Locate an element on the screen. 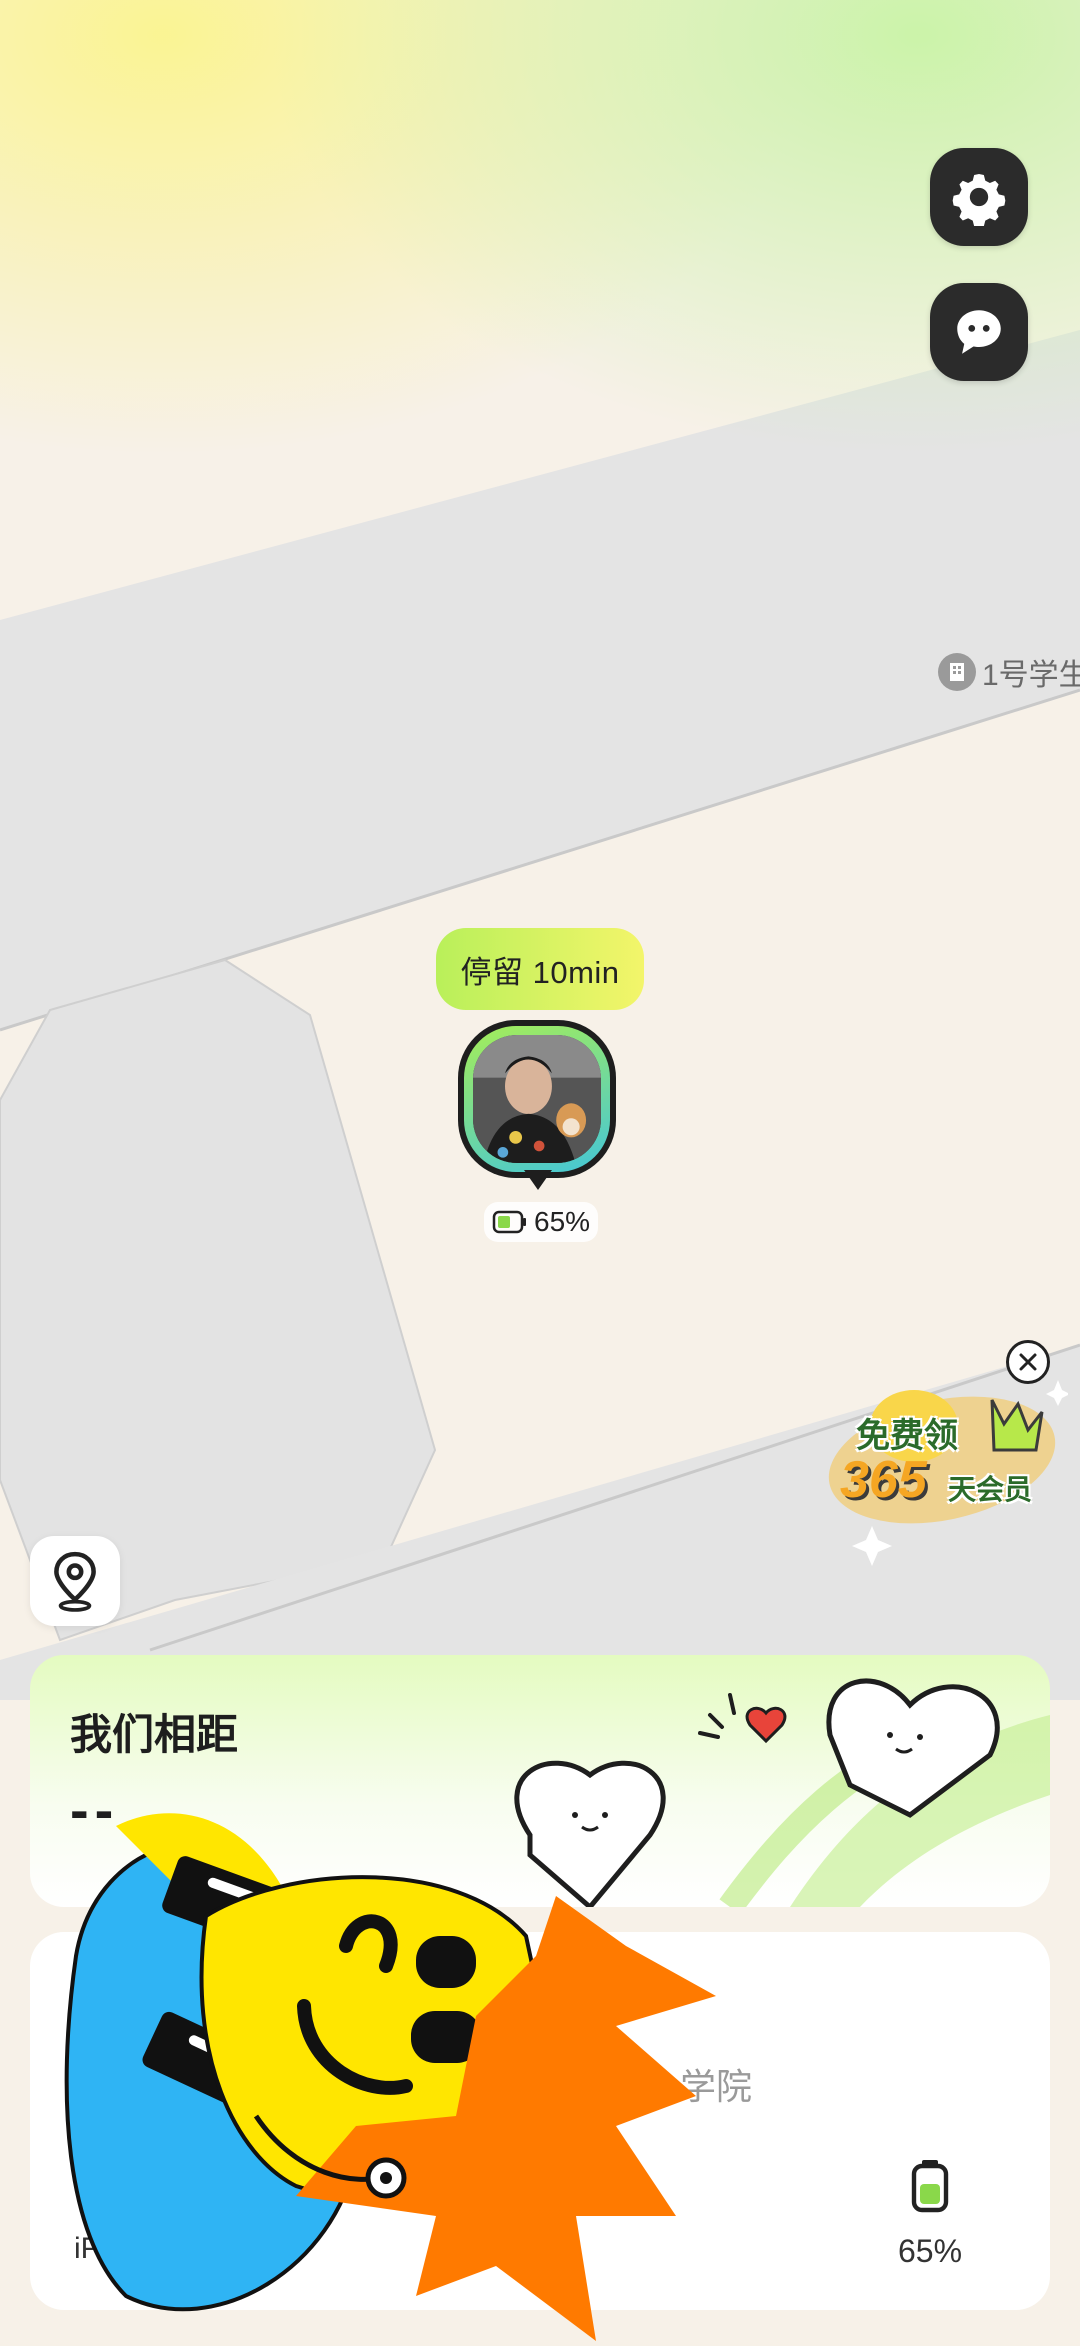 Image resolution: width=1080 pixels, height=2346 pixels. settings-button is located at coordinates (979, 197).